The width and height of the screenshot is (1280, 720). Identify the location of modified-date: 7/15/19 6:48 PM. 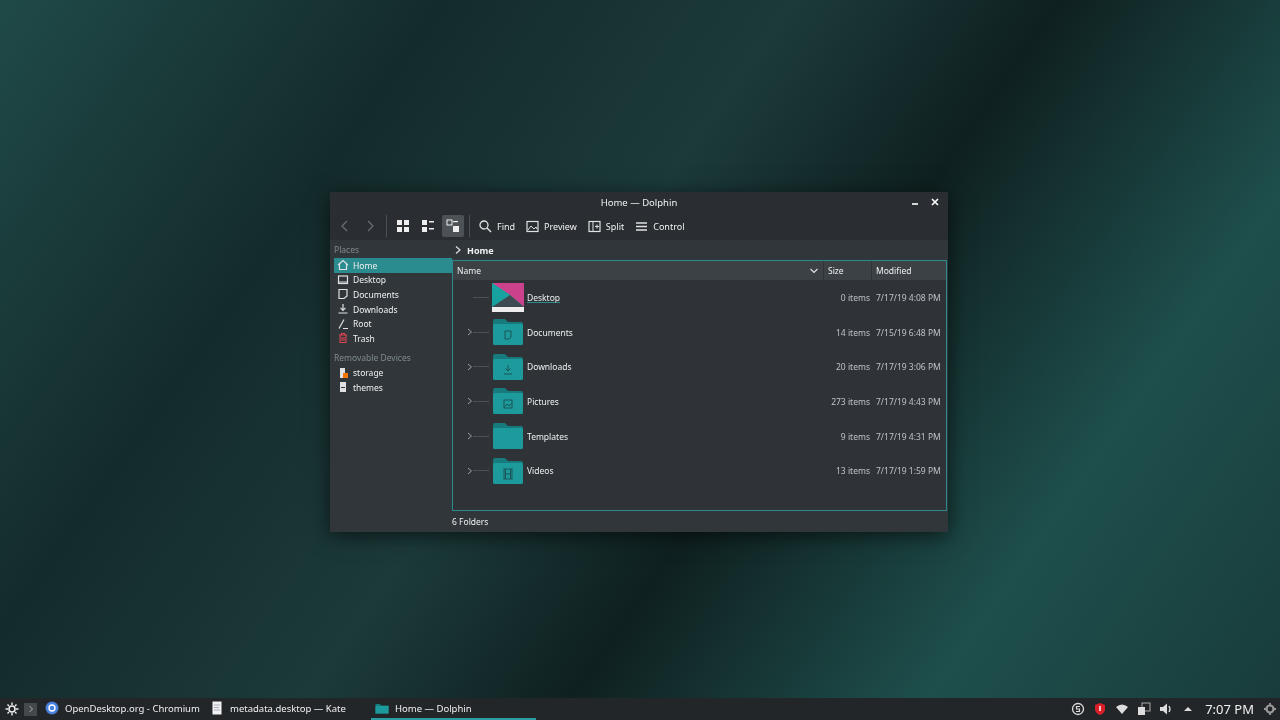
(909, 332).